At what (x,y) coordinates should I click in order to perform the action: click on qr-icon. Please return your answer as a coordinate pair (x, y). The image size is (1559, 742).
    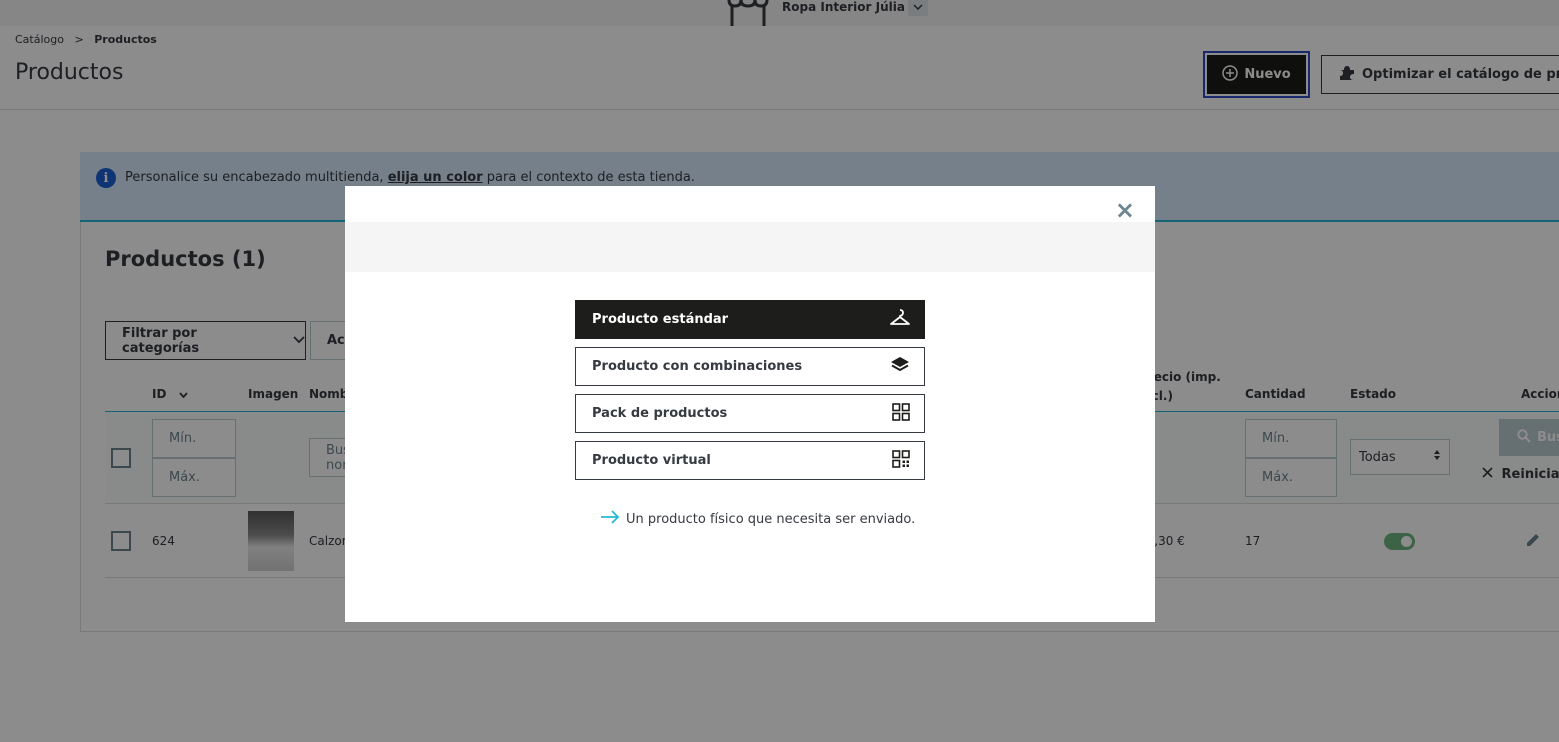
    Looking at the image, I should click on (901, 460).